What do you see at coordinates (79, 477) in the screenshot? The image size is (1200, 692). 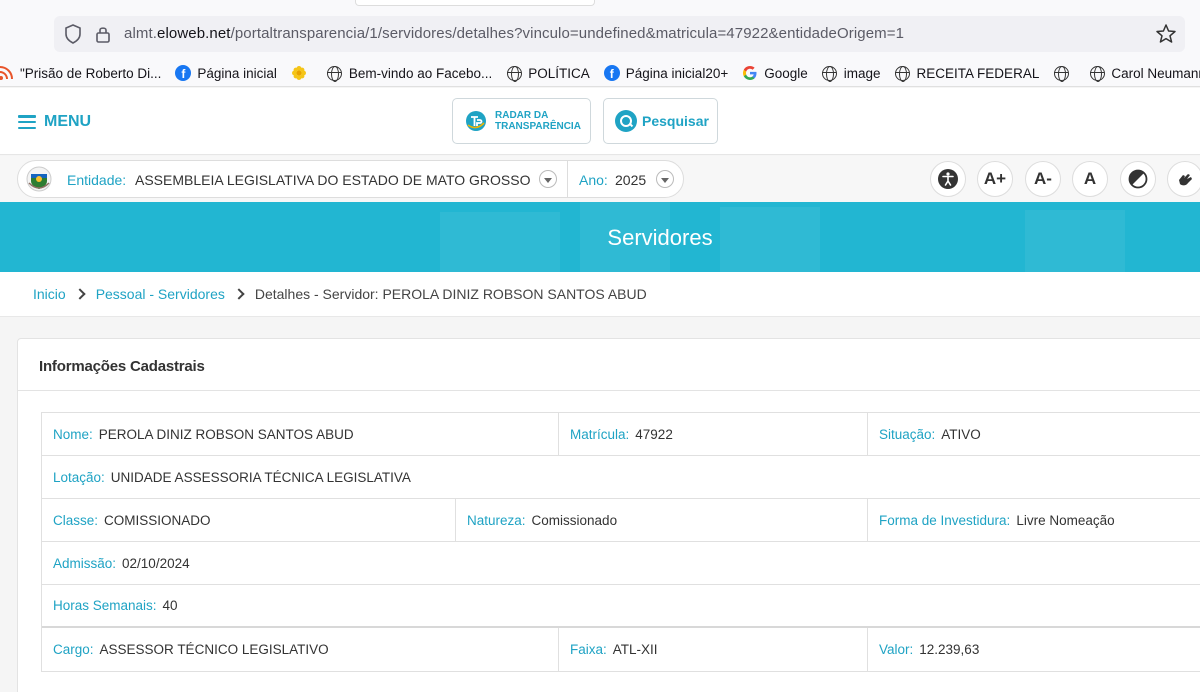 I see `field-label: Lotação:` at bounding box center [79, 477].